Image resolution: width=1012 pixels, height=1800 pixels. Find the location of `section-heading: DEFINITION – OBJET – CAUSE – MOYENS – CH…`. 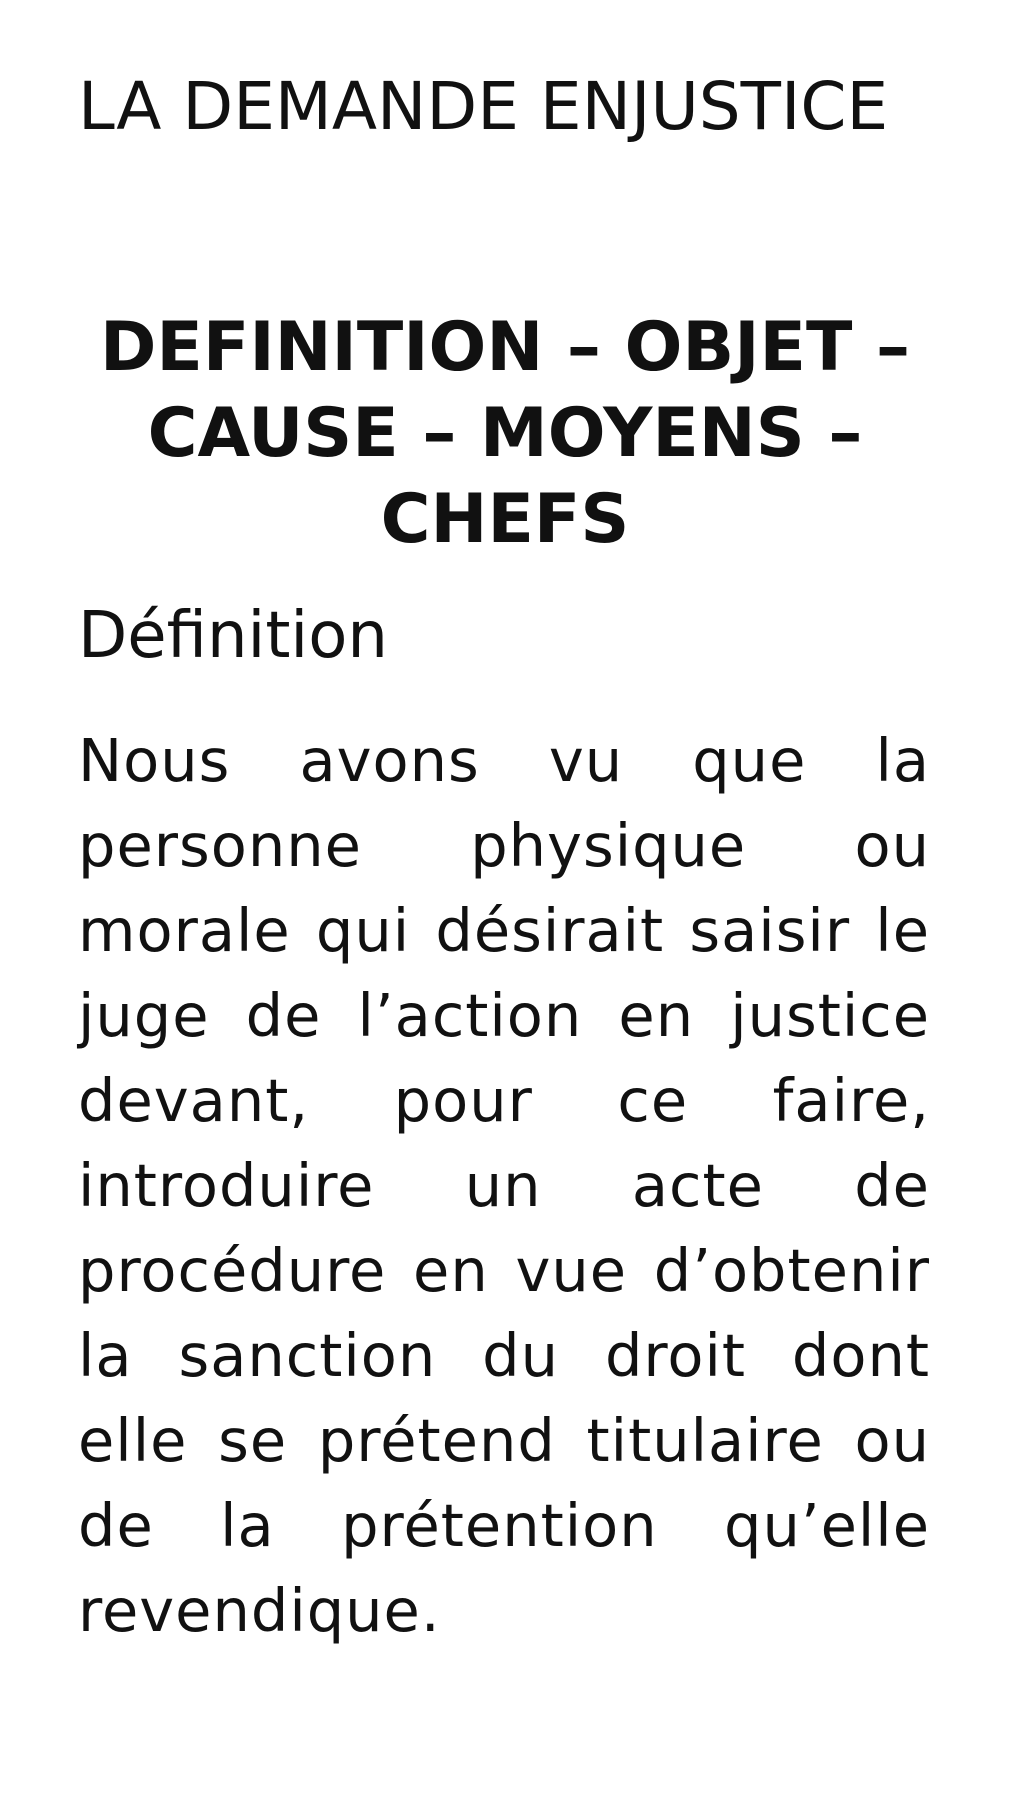

section-heading: DEFINITION – OBJET – CAUSE – MOYENS – CH… is located at coordinates (505, 433).